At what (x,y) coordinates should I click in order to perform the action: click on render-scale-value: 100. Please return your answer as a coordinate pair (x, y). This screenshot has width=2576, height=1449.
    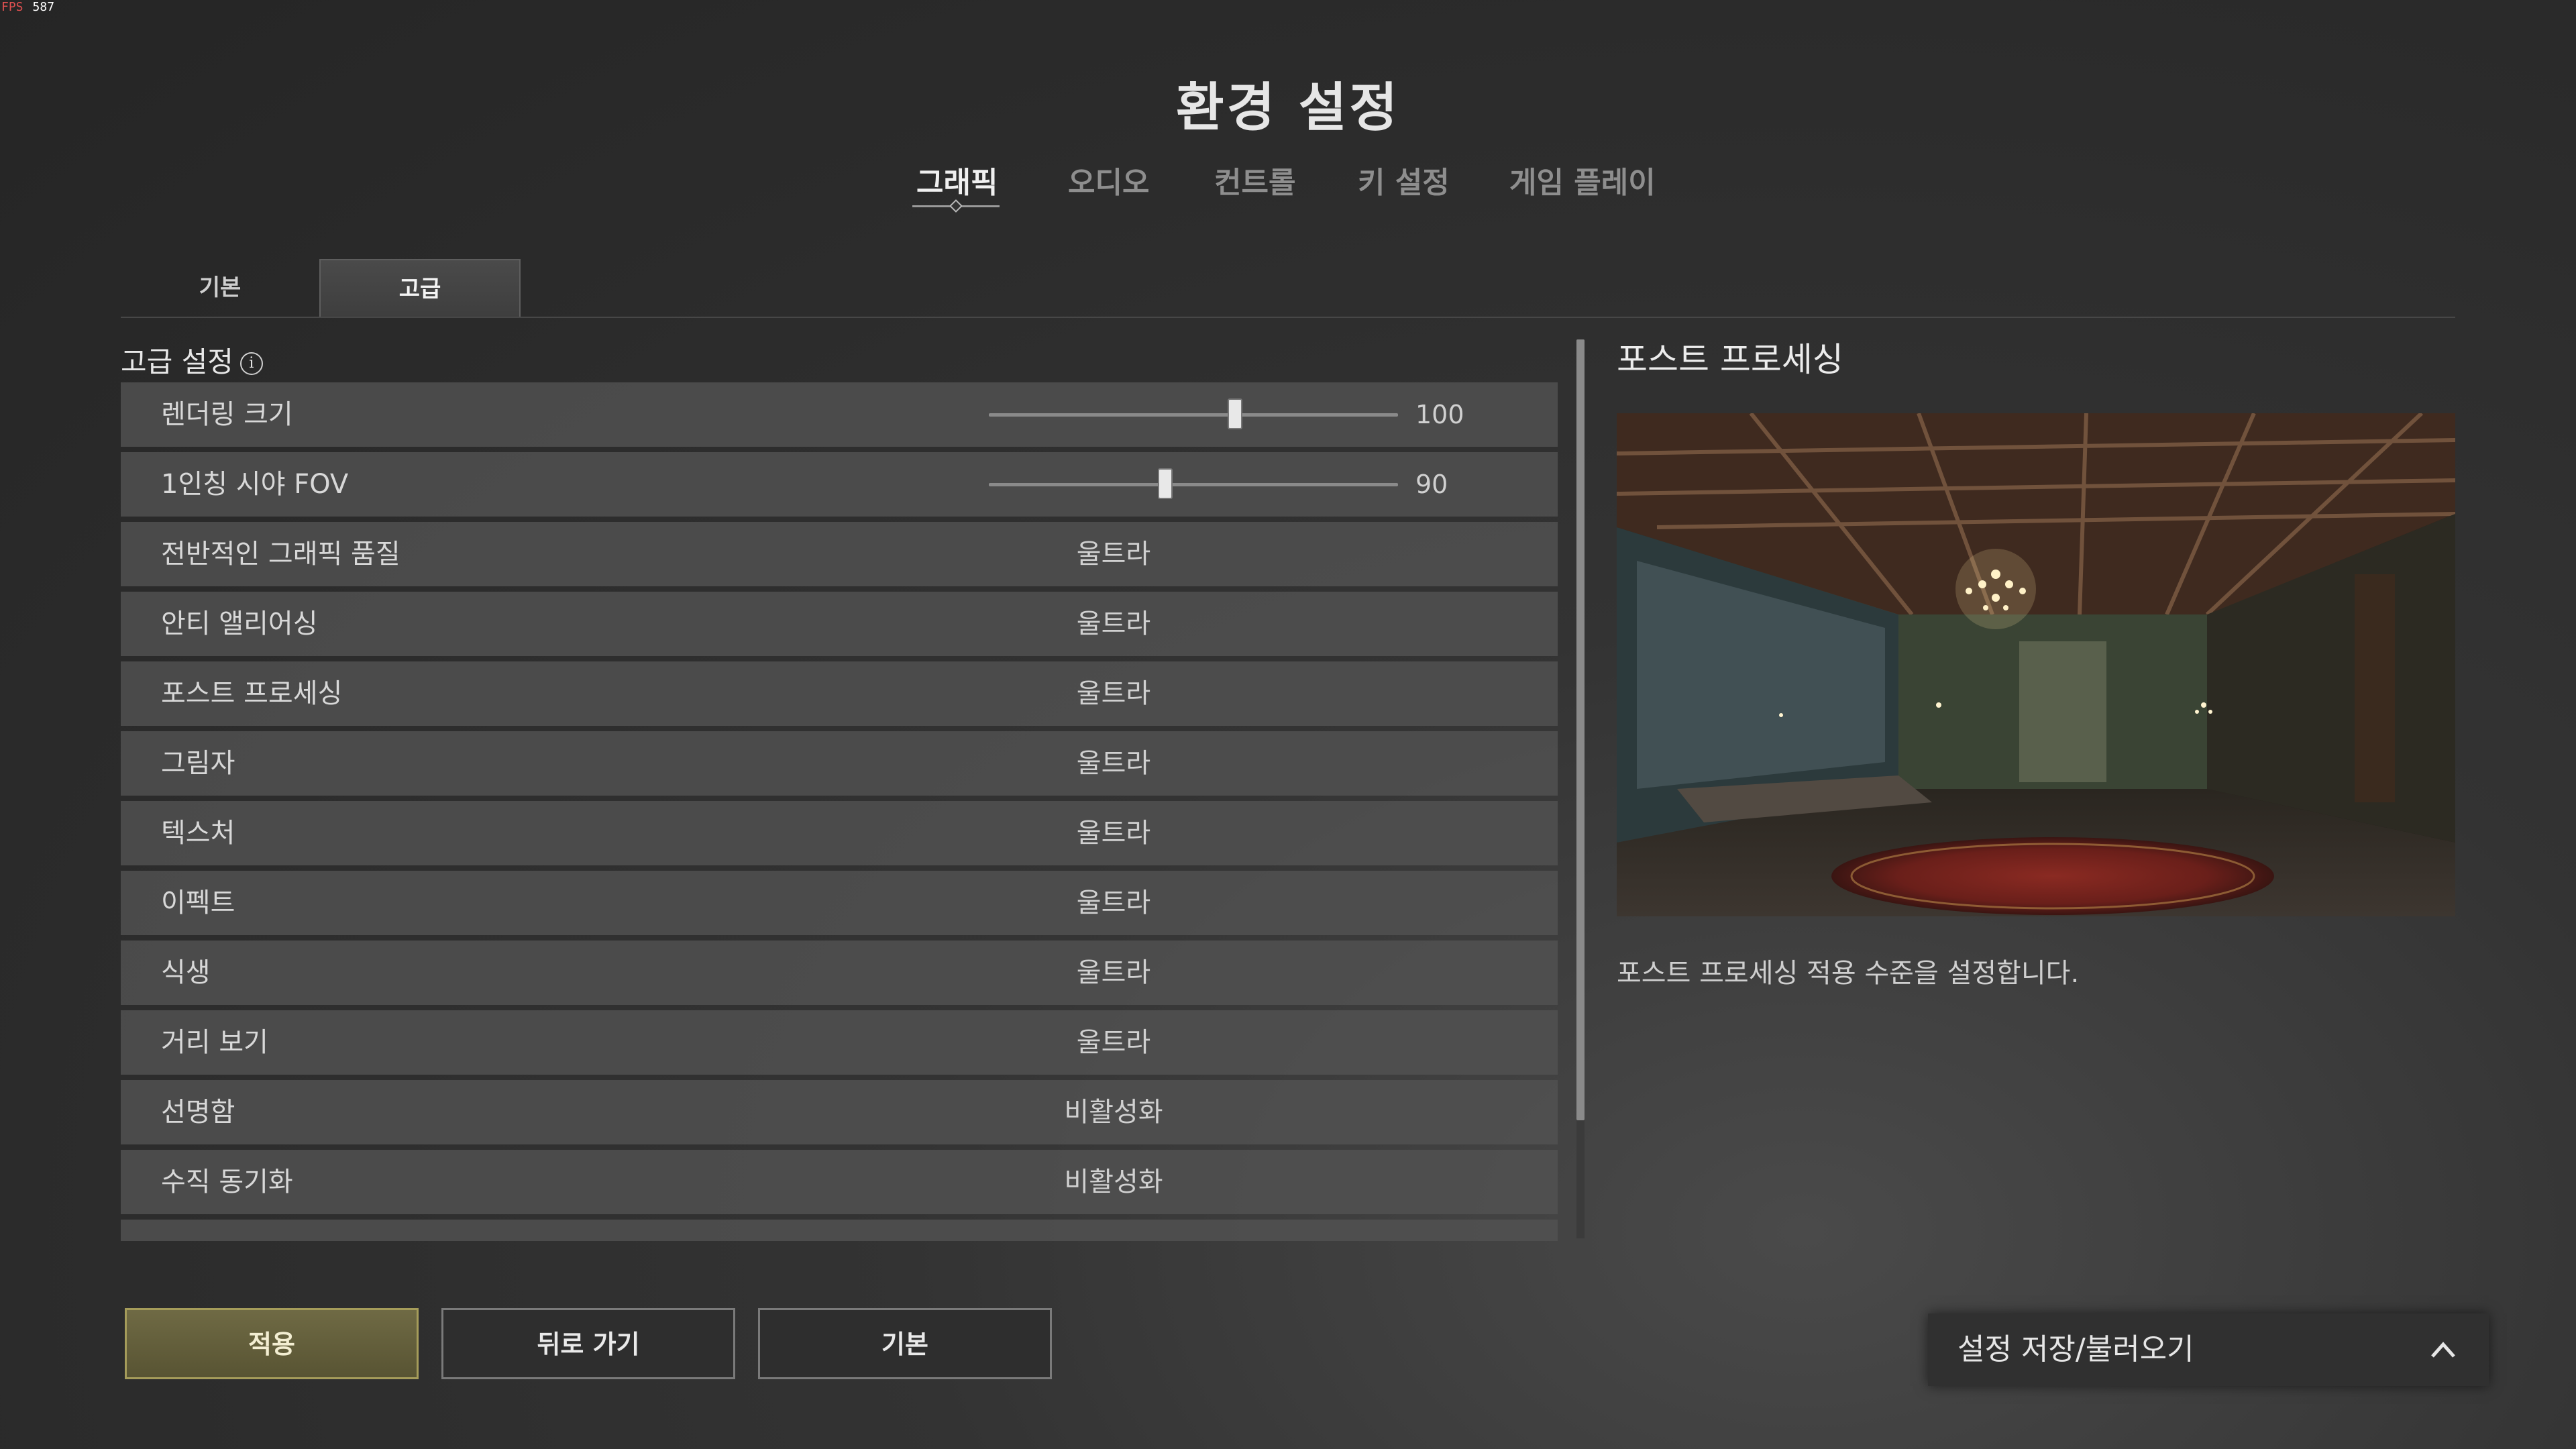
    Looking at the image, I should click on (1439, 414).